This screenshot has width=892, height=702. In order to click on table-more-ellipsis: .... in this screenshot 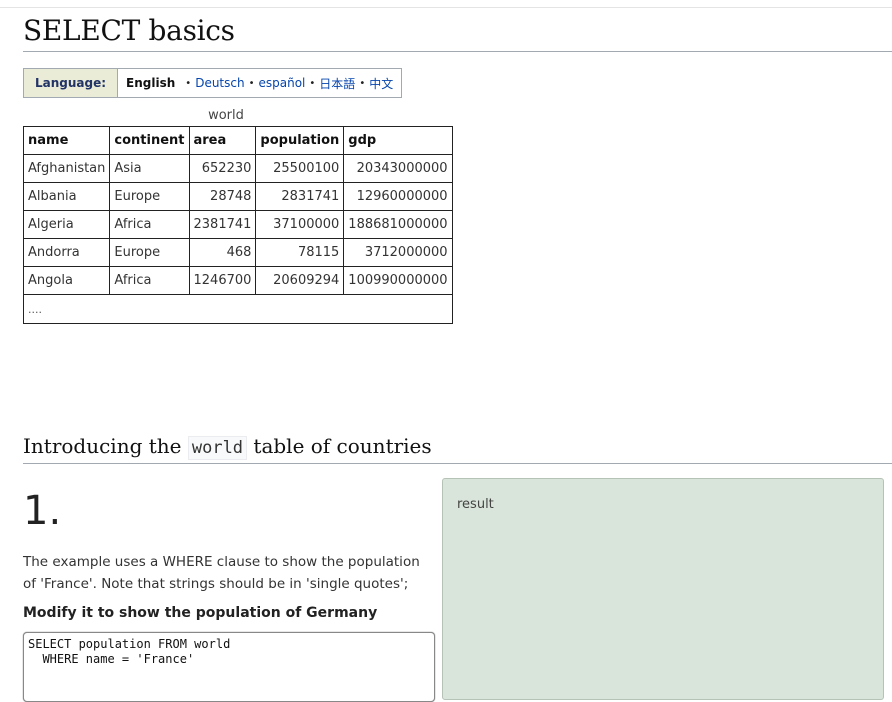, I will do `click(238, 309)`.